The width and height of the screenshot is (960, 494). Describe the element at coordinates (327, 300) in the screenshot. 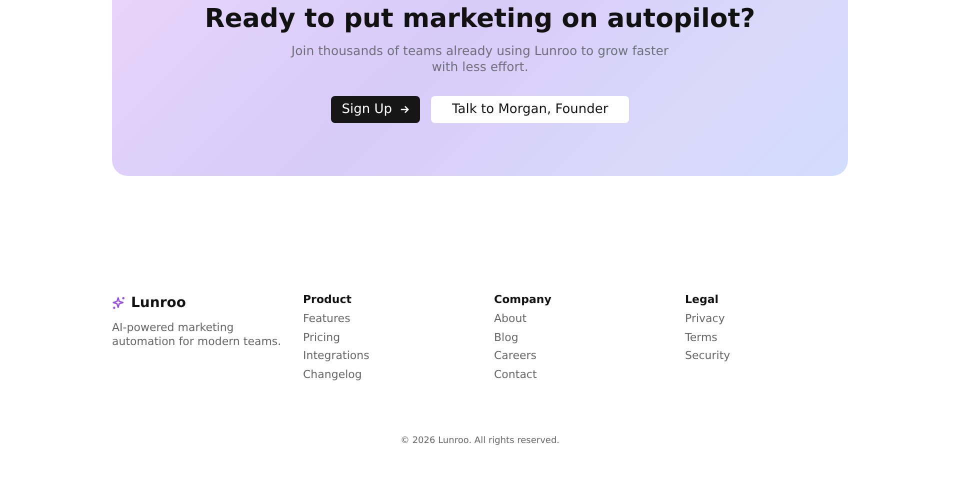

I see `column-heading: Product` at that location.